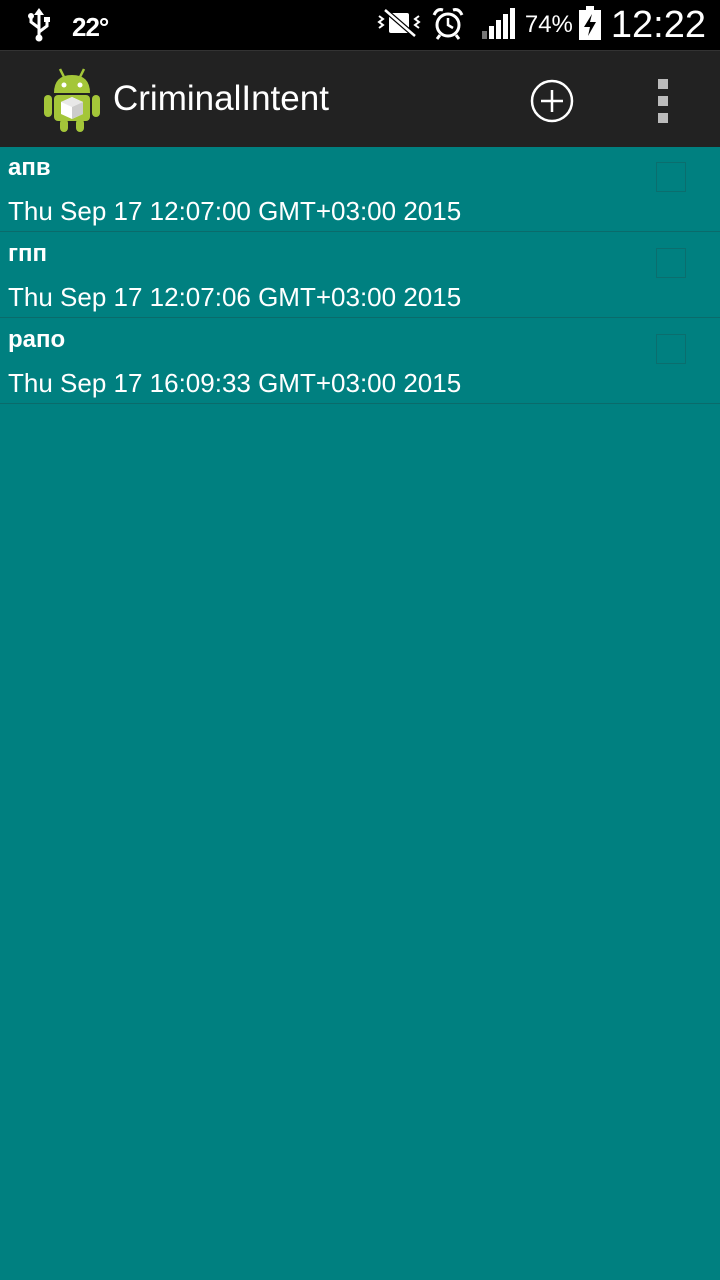  Describe the element at coordinates (235, 211) in the screenshot. I see `crime-date: Thu Sep 17 12:07:00 GMT+03:00 2015` at that location.